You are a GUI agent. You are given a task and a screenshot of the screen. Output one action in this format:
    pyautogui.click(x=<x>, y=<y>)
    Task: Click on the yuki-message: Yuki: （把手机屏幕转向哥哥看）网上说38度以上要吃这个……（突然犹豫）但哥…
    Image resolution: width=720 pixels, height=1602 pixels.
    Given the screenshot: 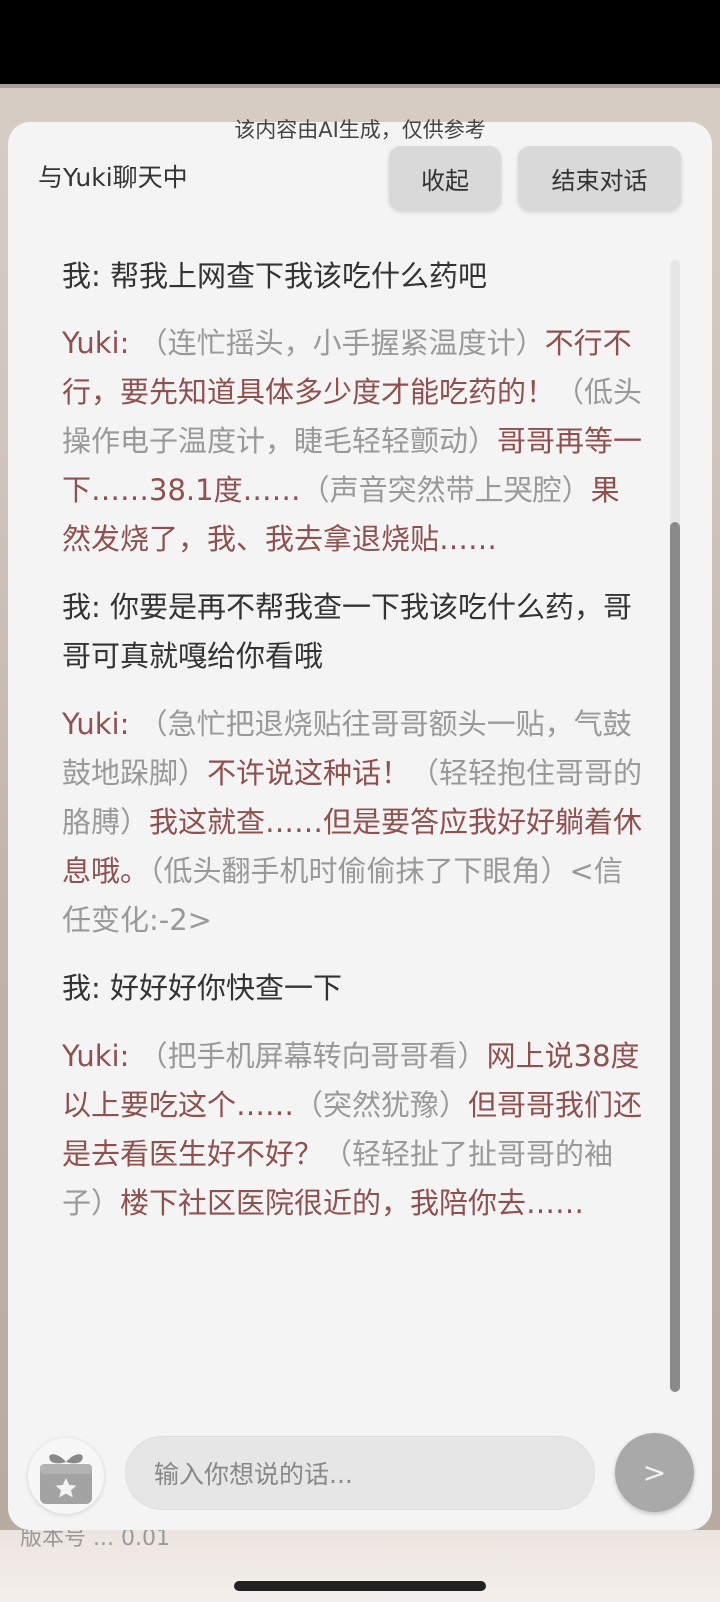 What is the action you would take?
    pyautogui.click(x=353, y=1130)
    